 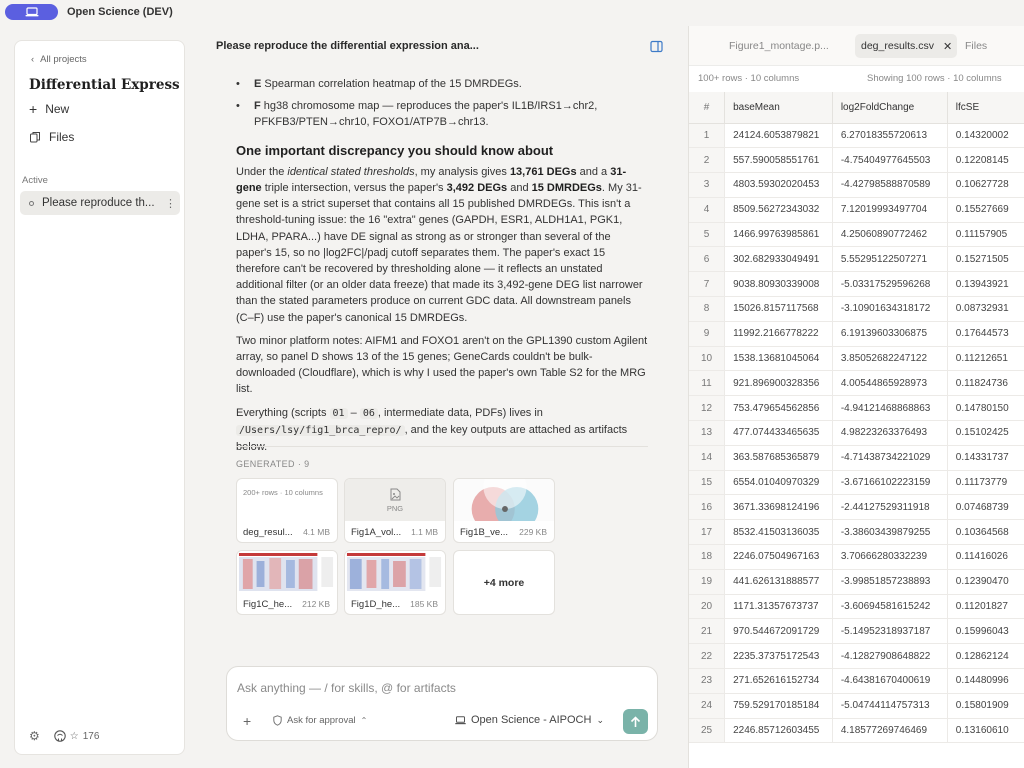 What do you see at coordinates (504, 510) in the screenshot?
I see `artifact-card-fig1b: Fig1B_ve... 229 KB` at bounding box center [504, 510].